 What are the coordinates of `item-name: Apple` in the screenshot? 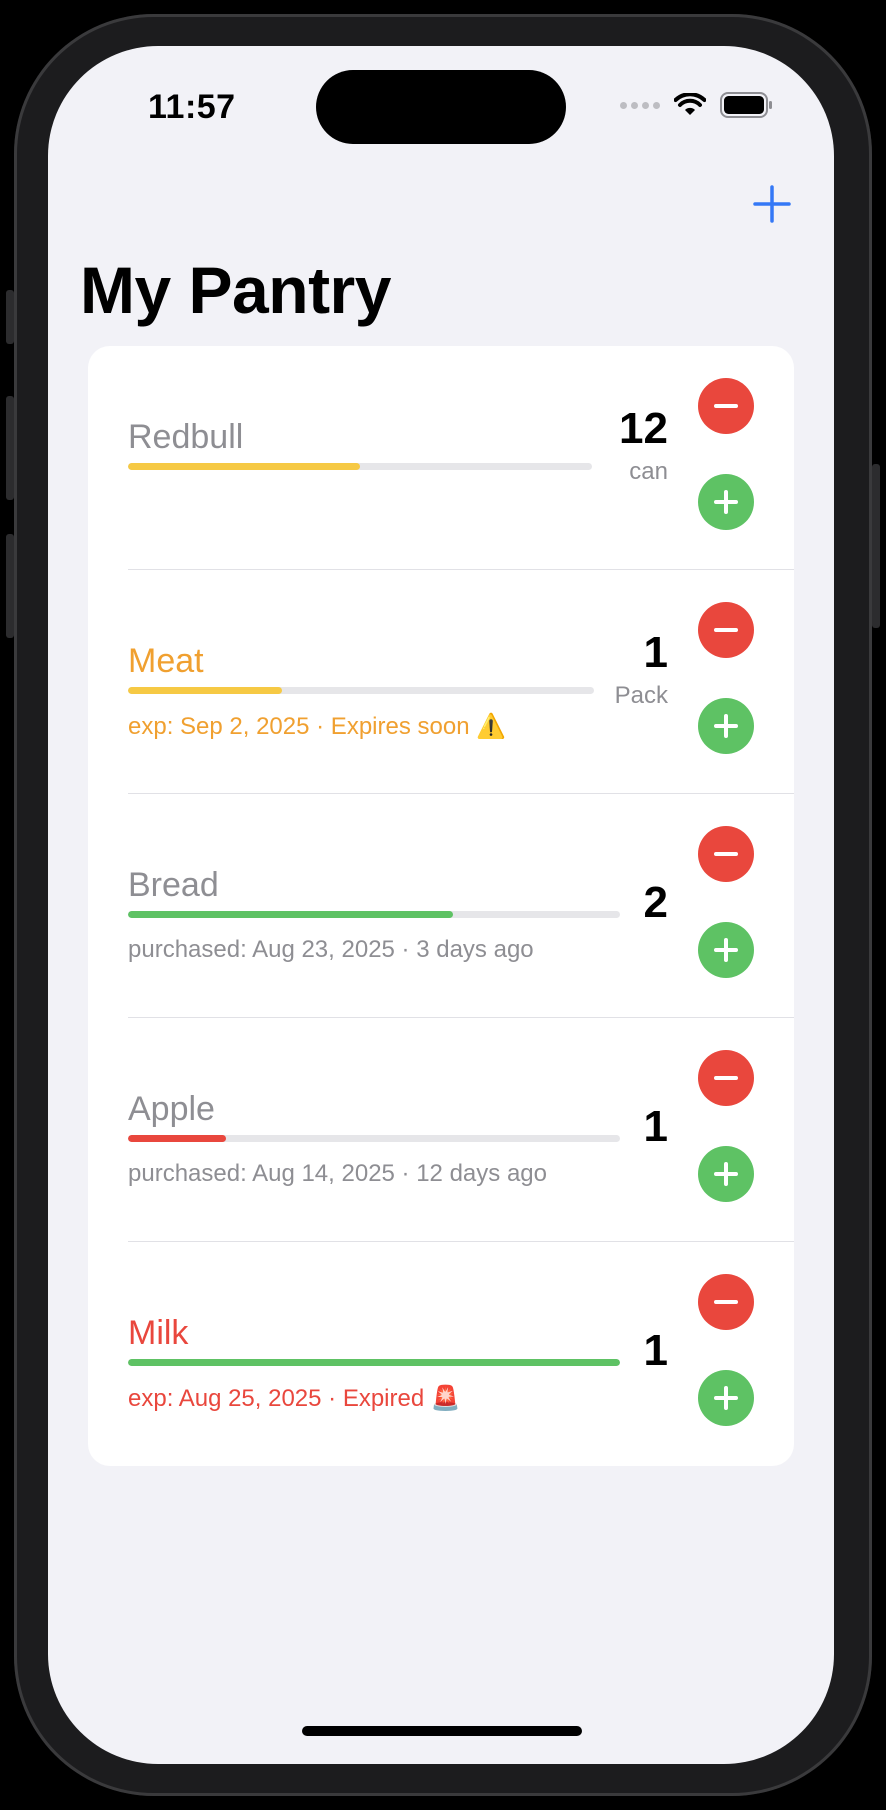 It's located at (171, 1109).